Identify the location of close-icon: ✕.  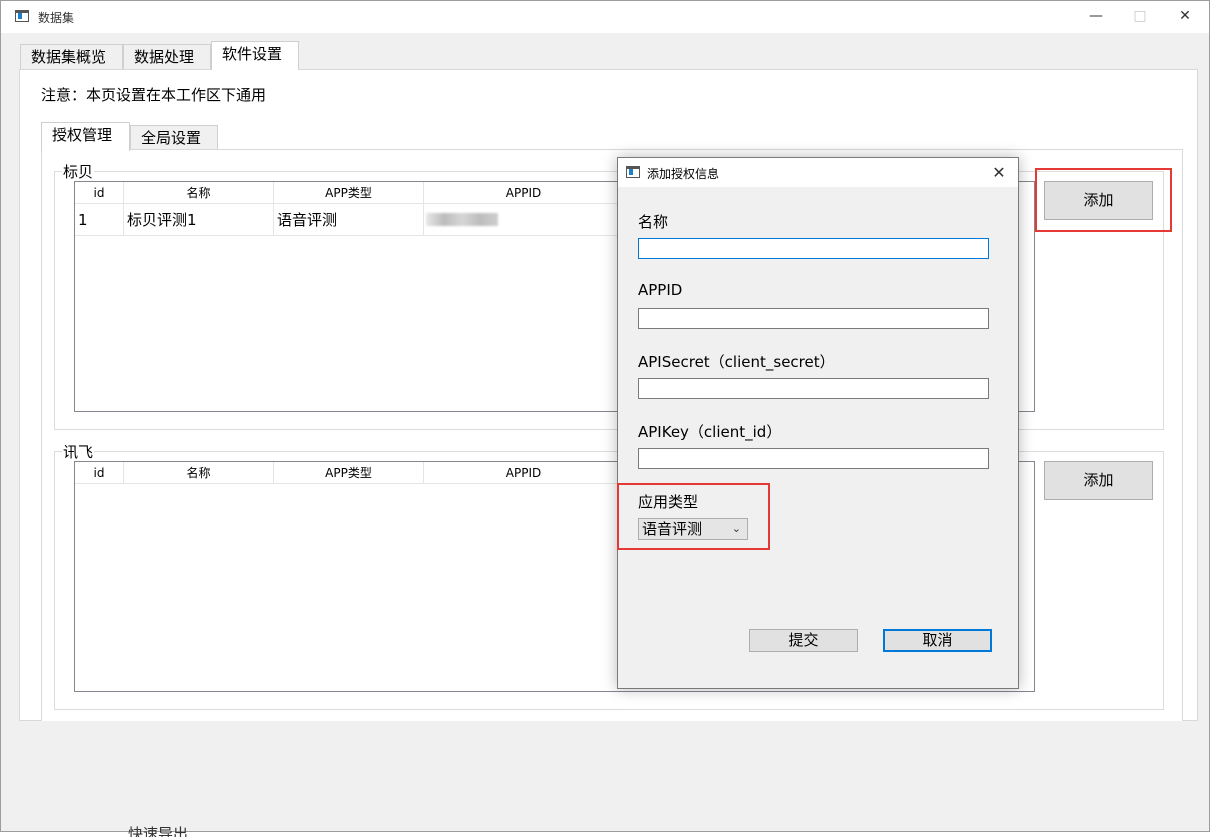
(1185, 16).